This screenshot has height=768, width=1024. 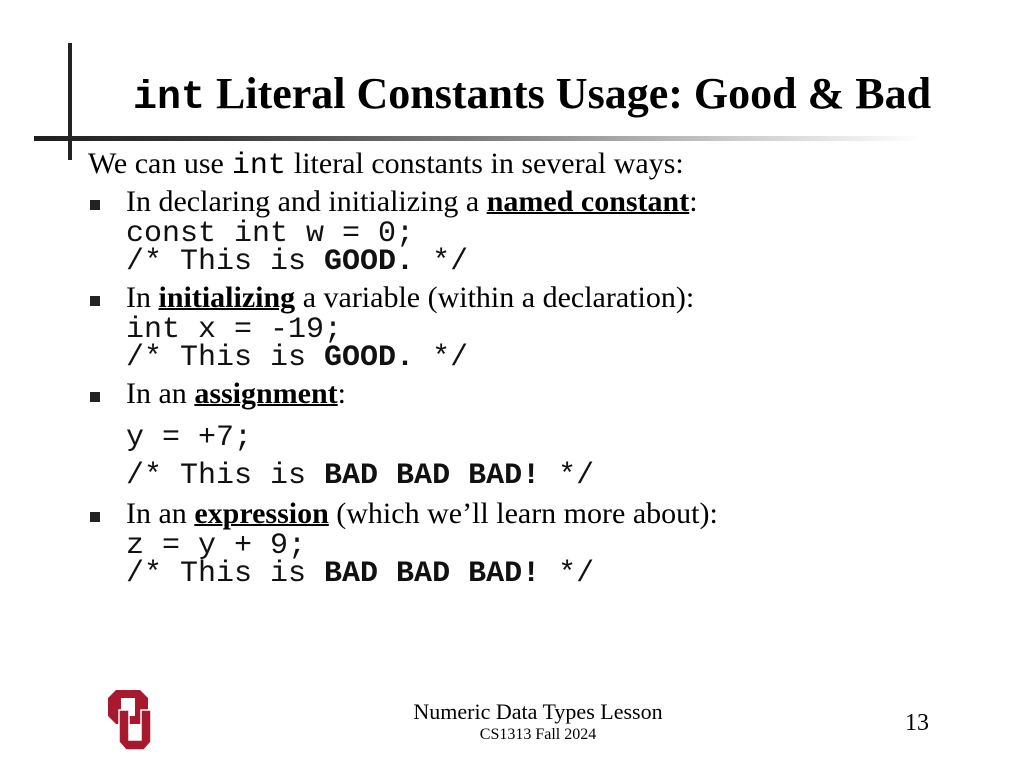 What do you see at coordinates (266, 393) in the screenshot?
I see `bullet-emphasis: assignment` at bounding box center [266, 393].